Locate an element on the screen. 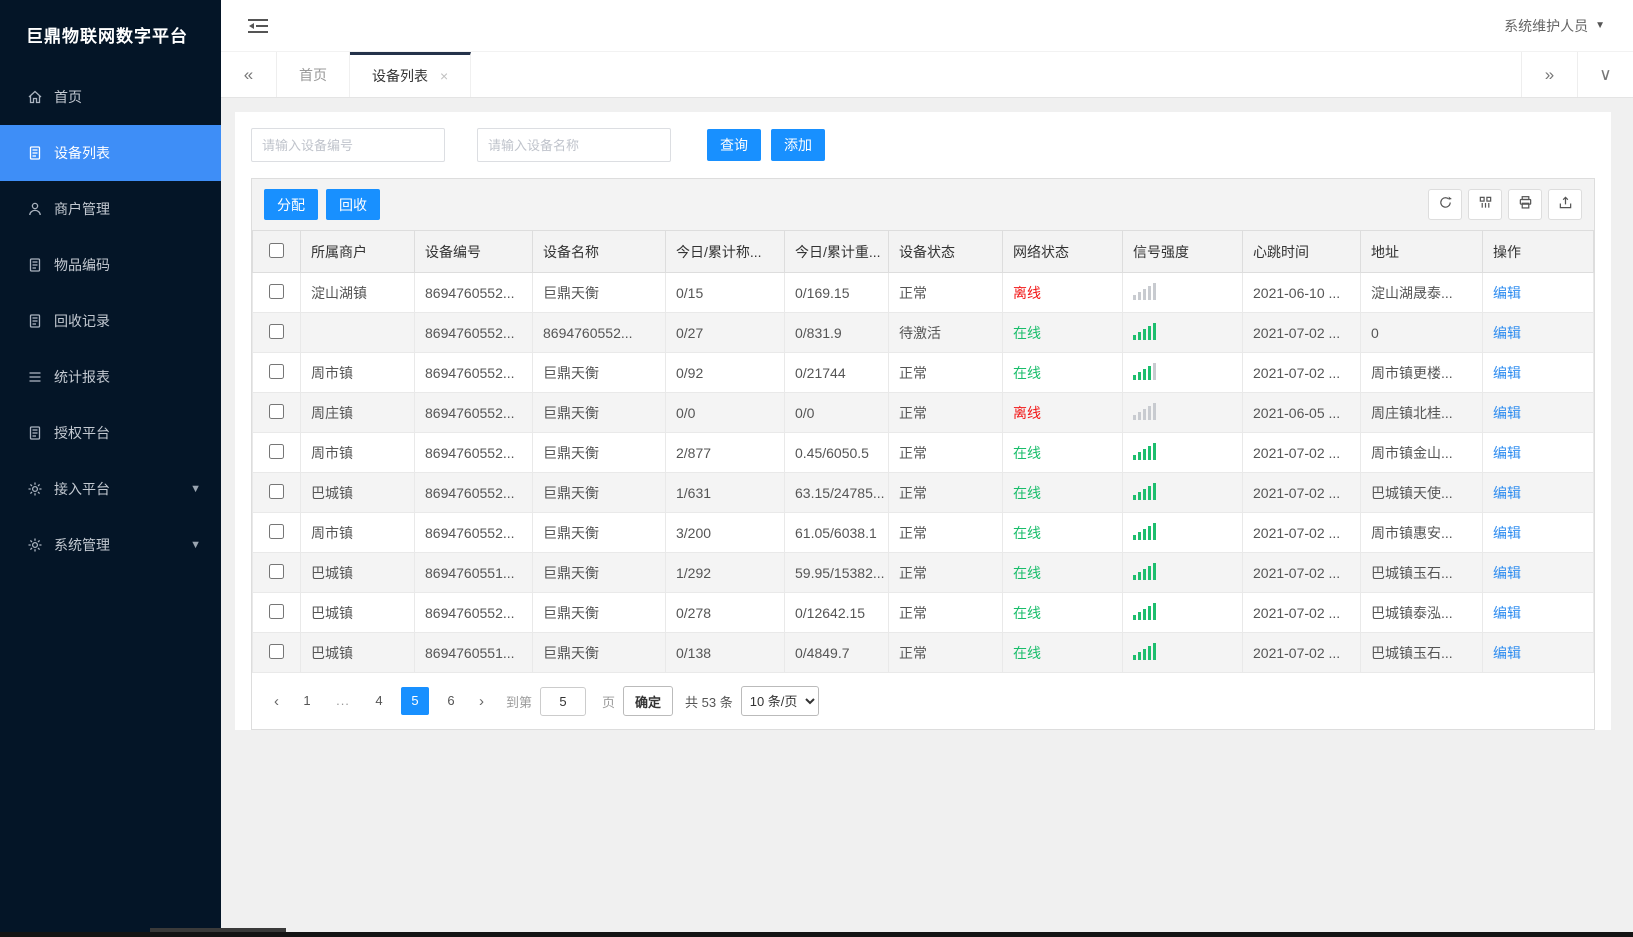  sidebar-item-label: 商户管理 is located at coordinates (82, 209).